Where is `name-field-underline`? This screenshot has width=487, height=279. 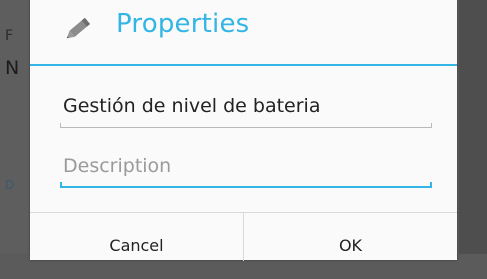
name-field-underline is located at coordinates (246, 125).